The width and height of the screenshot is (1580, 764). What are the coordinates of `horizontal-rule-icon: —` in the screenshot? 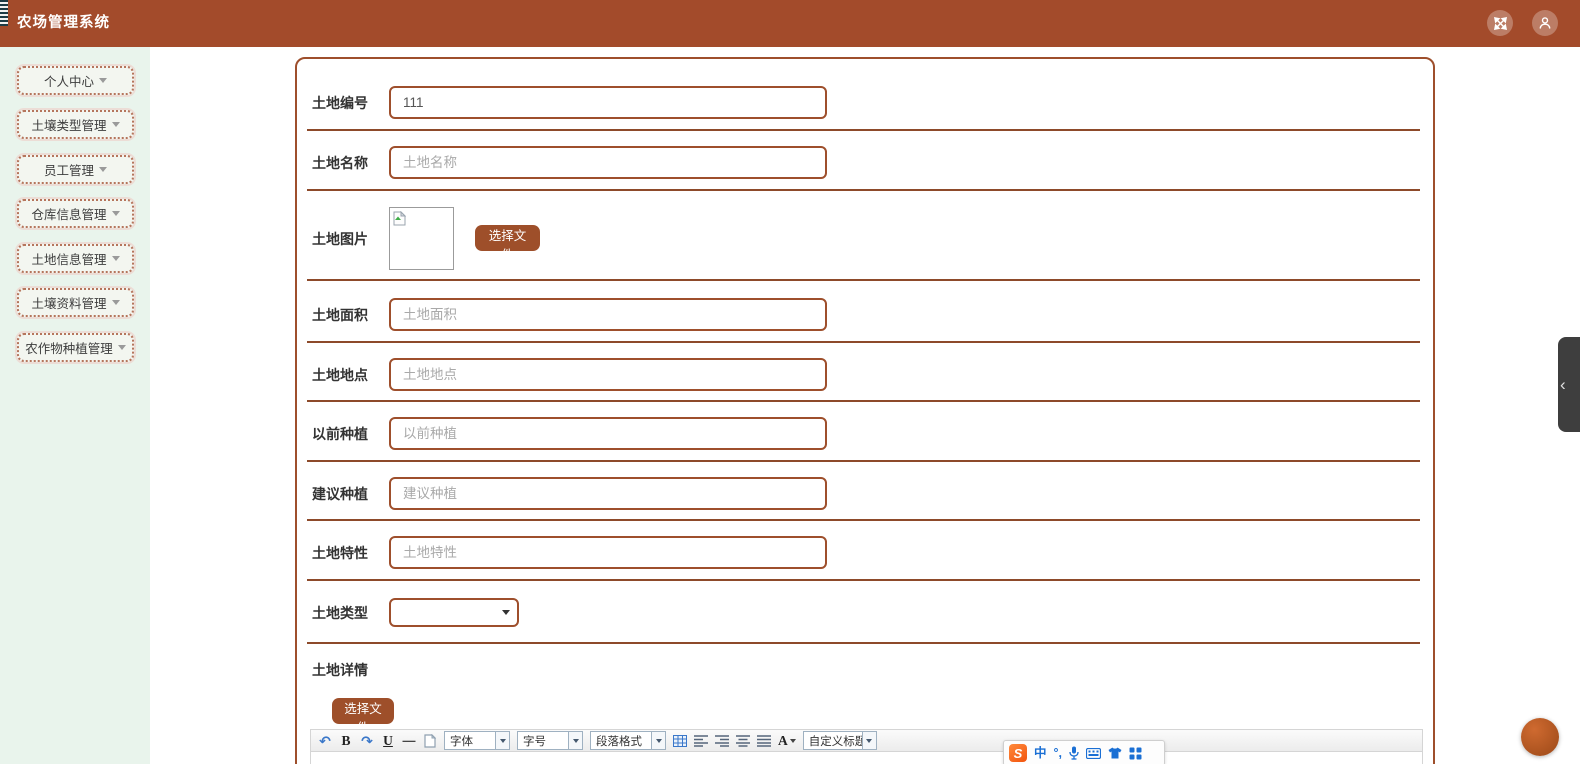 It's located at (409, 741).